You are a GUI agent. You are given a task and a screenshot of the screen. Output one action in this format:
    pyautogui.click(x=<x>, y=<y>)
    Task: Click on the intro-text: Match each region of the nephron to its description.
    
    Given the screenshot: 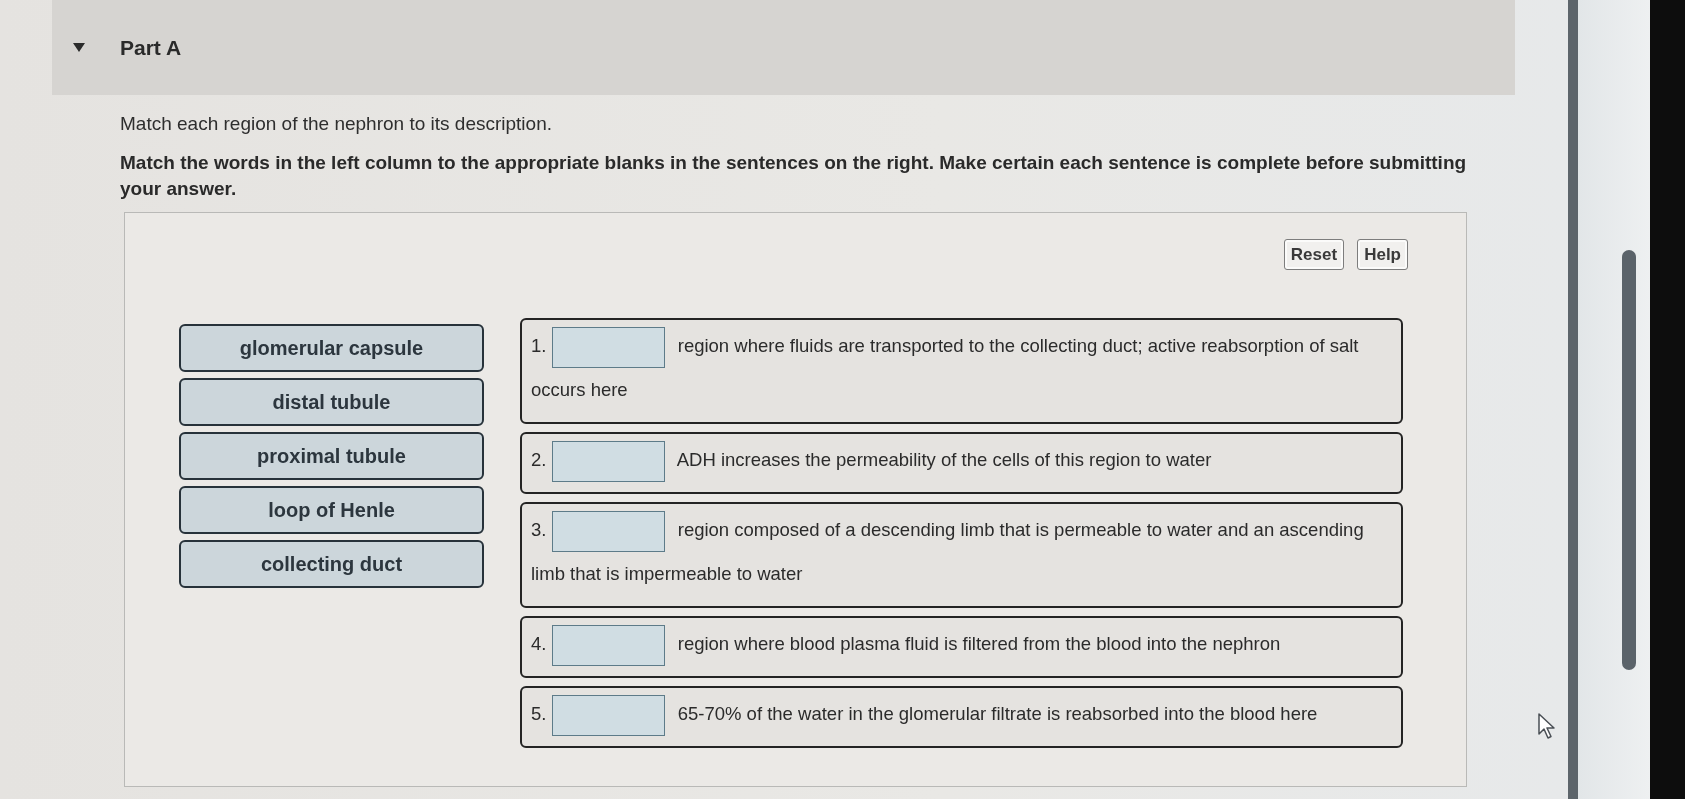 What is the action you would take?
    pyautogui.click(x=336, y=123)
    